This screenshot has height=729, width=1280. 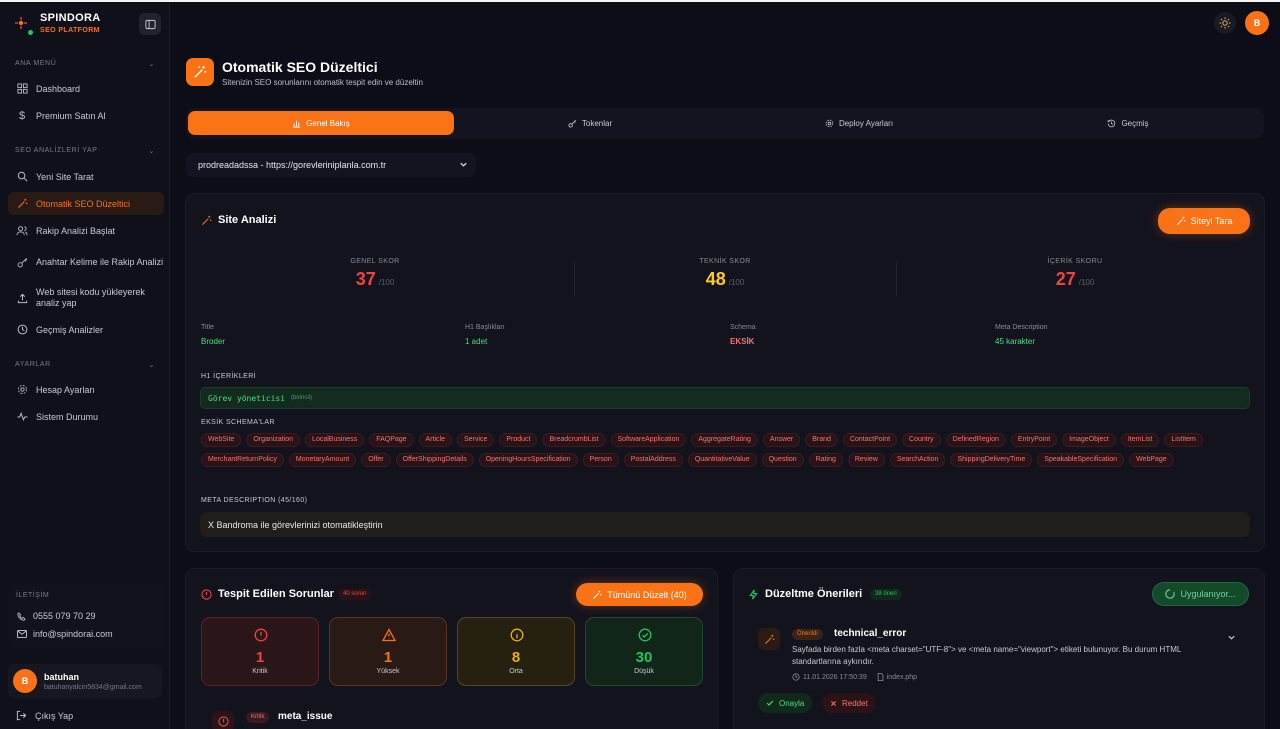 What do you see at coordinates (21, 715) in the screenshot?
I see `logout-icon` at bounding box center [21, 715].